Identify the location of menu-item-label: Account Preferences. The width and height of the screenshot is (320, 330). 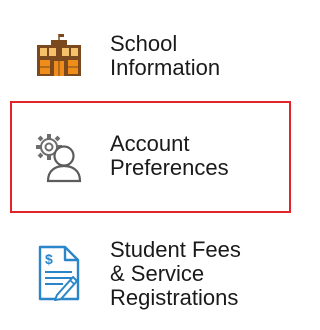
(169, 155).